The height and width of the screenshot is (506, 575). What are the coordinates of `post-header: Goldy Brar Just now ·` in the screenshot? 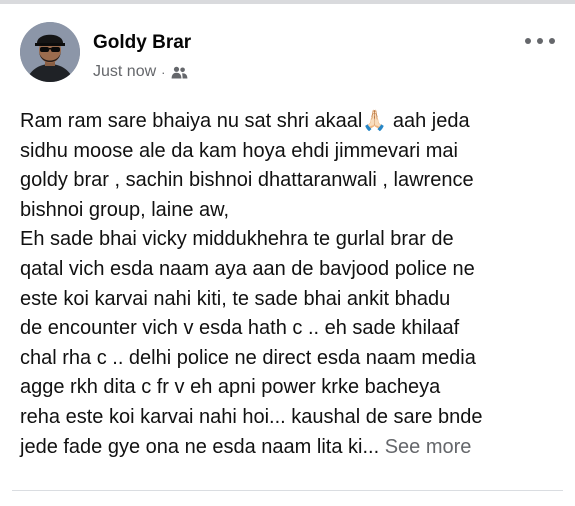 It's located at (289, 55).